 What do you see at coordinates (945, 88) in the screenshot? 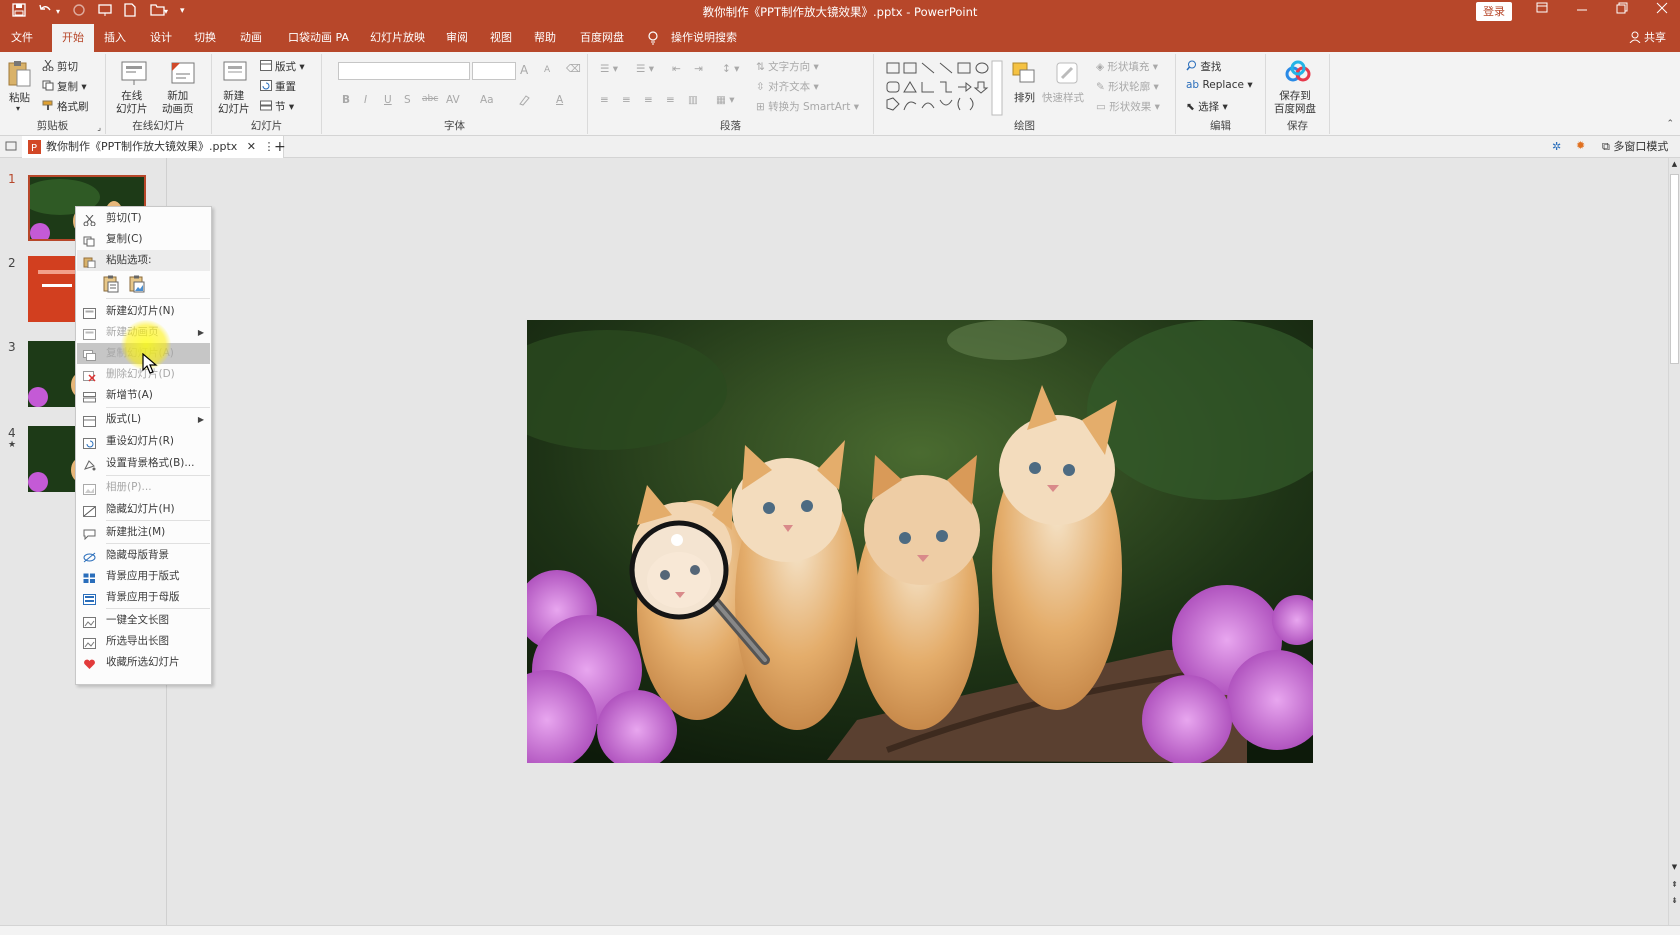
I see `shapes-gallery` at bounding box center [945, 88].